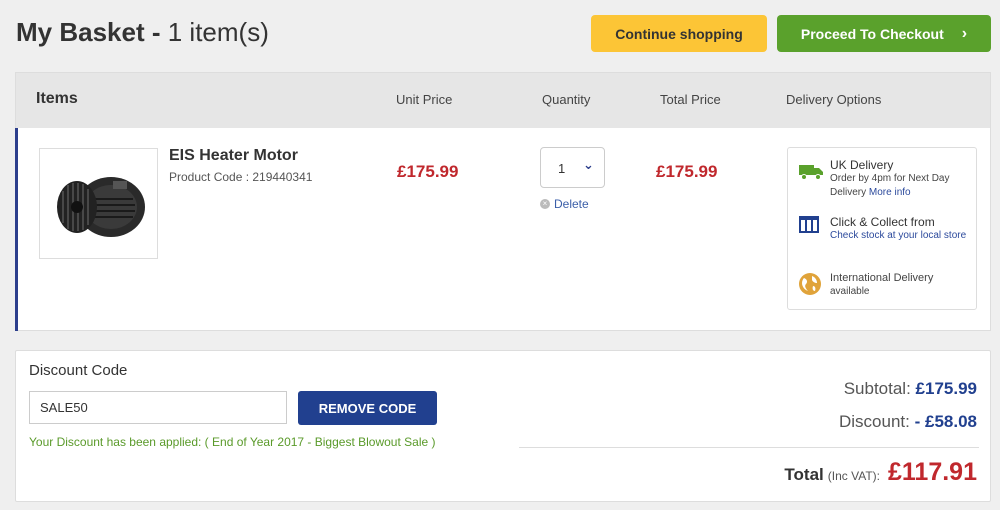  I want to click on uk-delivery-title: UK Delivery, so click(862, 165).